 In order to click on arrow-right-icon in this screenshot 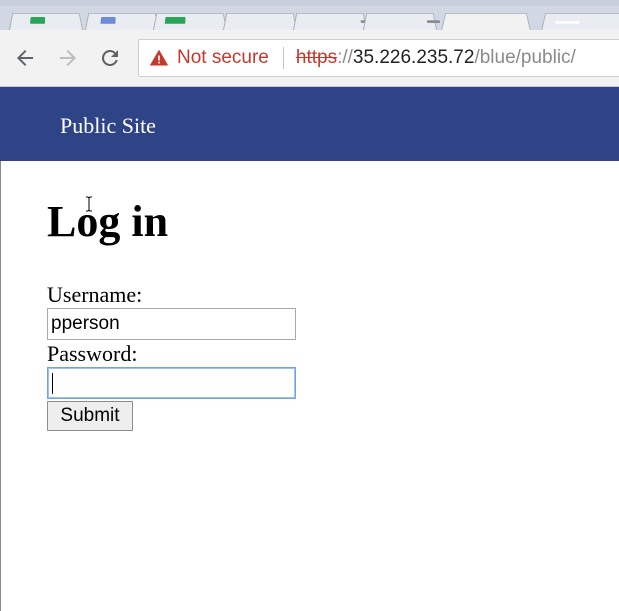, I will do `click(68, 58)`.